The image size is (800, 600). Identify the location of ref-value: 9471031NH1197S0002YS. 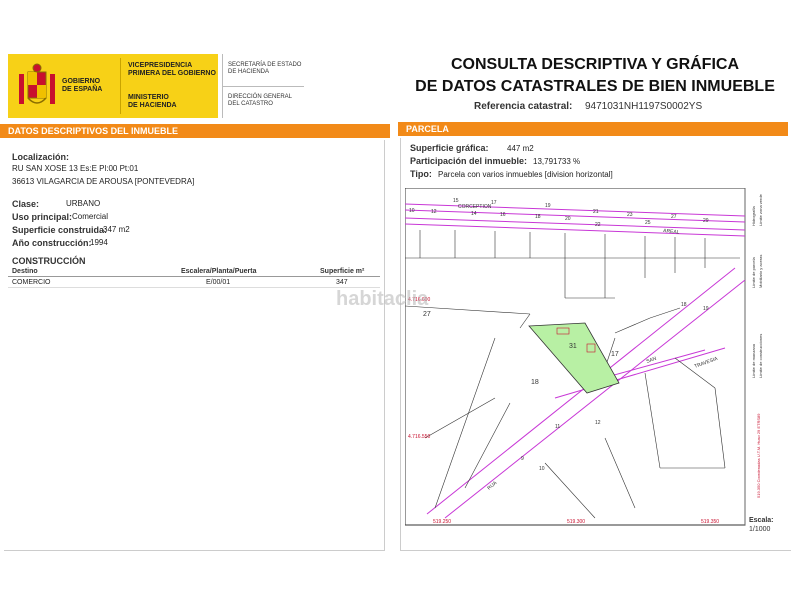
(644, 106).